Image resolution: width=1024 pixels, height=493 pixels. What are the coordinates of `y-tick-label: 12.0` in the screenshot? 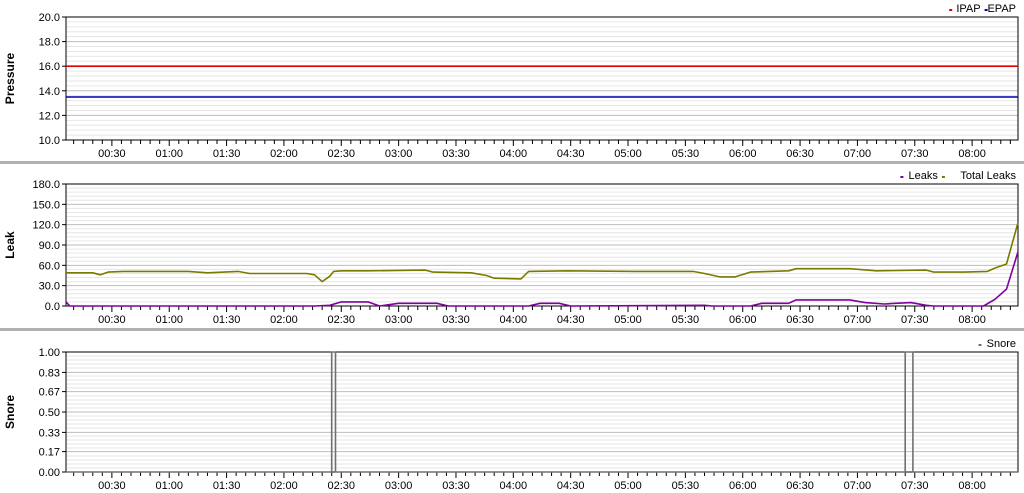 It's located at (49, 116).